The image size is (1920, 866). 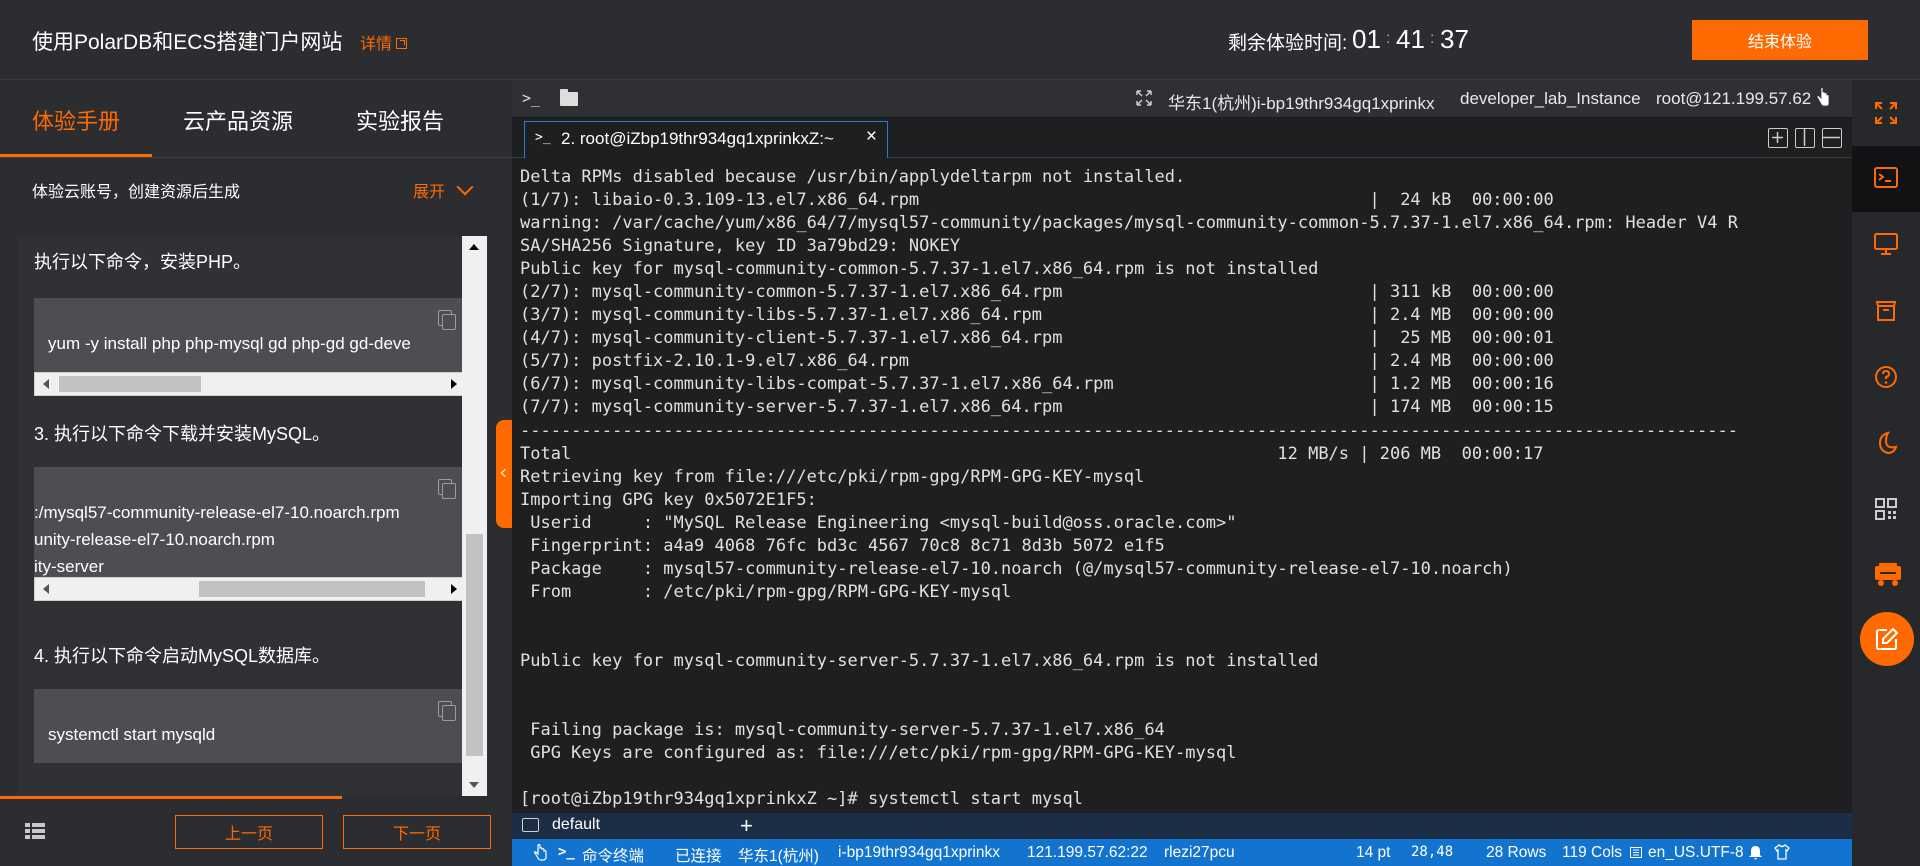 I want to click on split-vertical-icon, so click(x=1805, y=138).